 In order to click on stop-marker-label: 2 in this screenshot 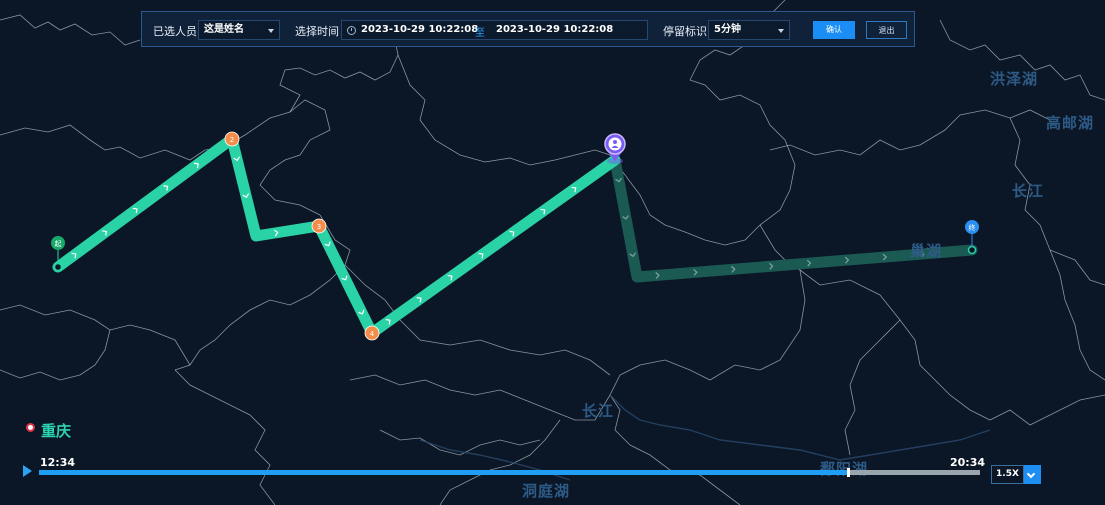, I will do `click(232, 140)`.